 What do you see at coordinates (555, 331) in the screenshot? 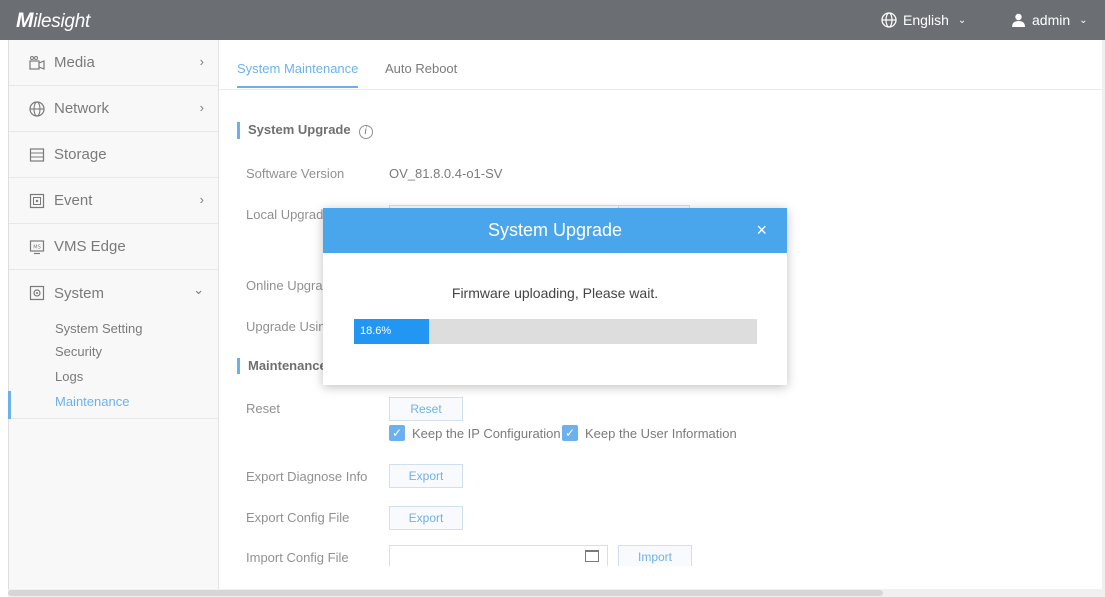
I see `upload-progress-bar: 18.6%` at bounding box center [555, 331].